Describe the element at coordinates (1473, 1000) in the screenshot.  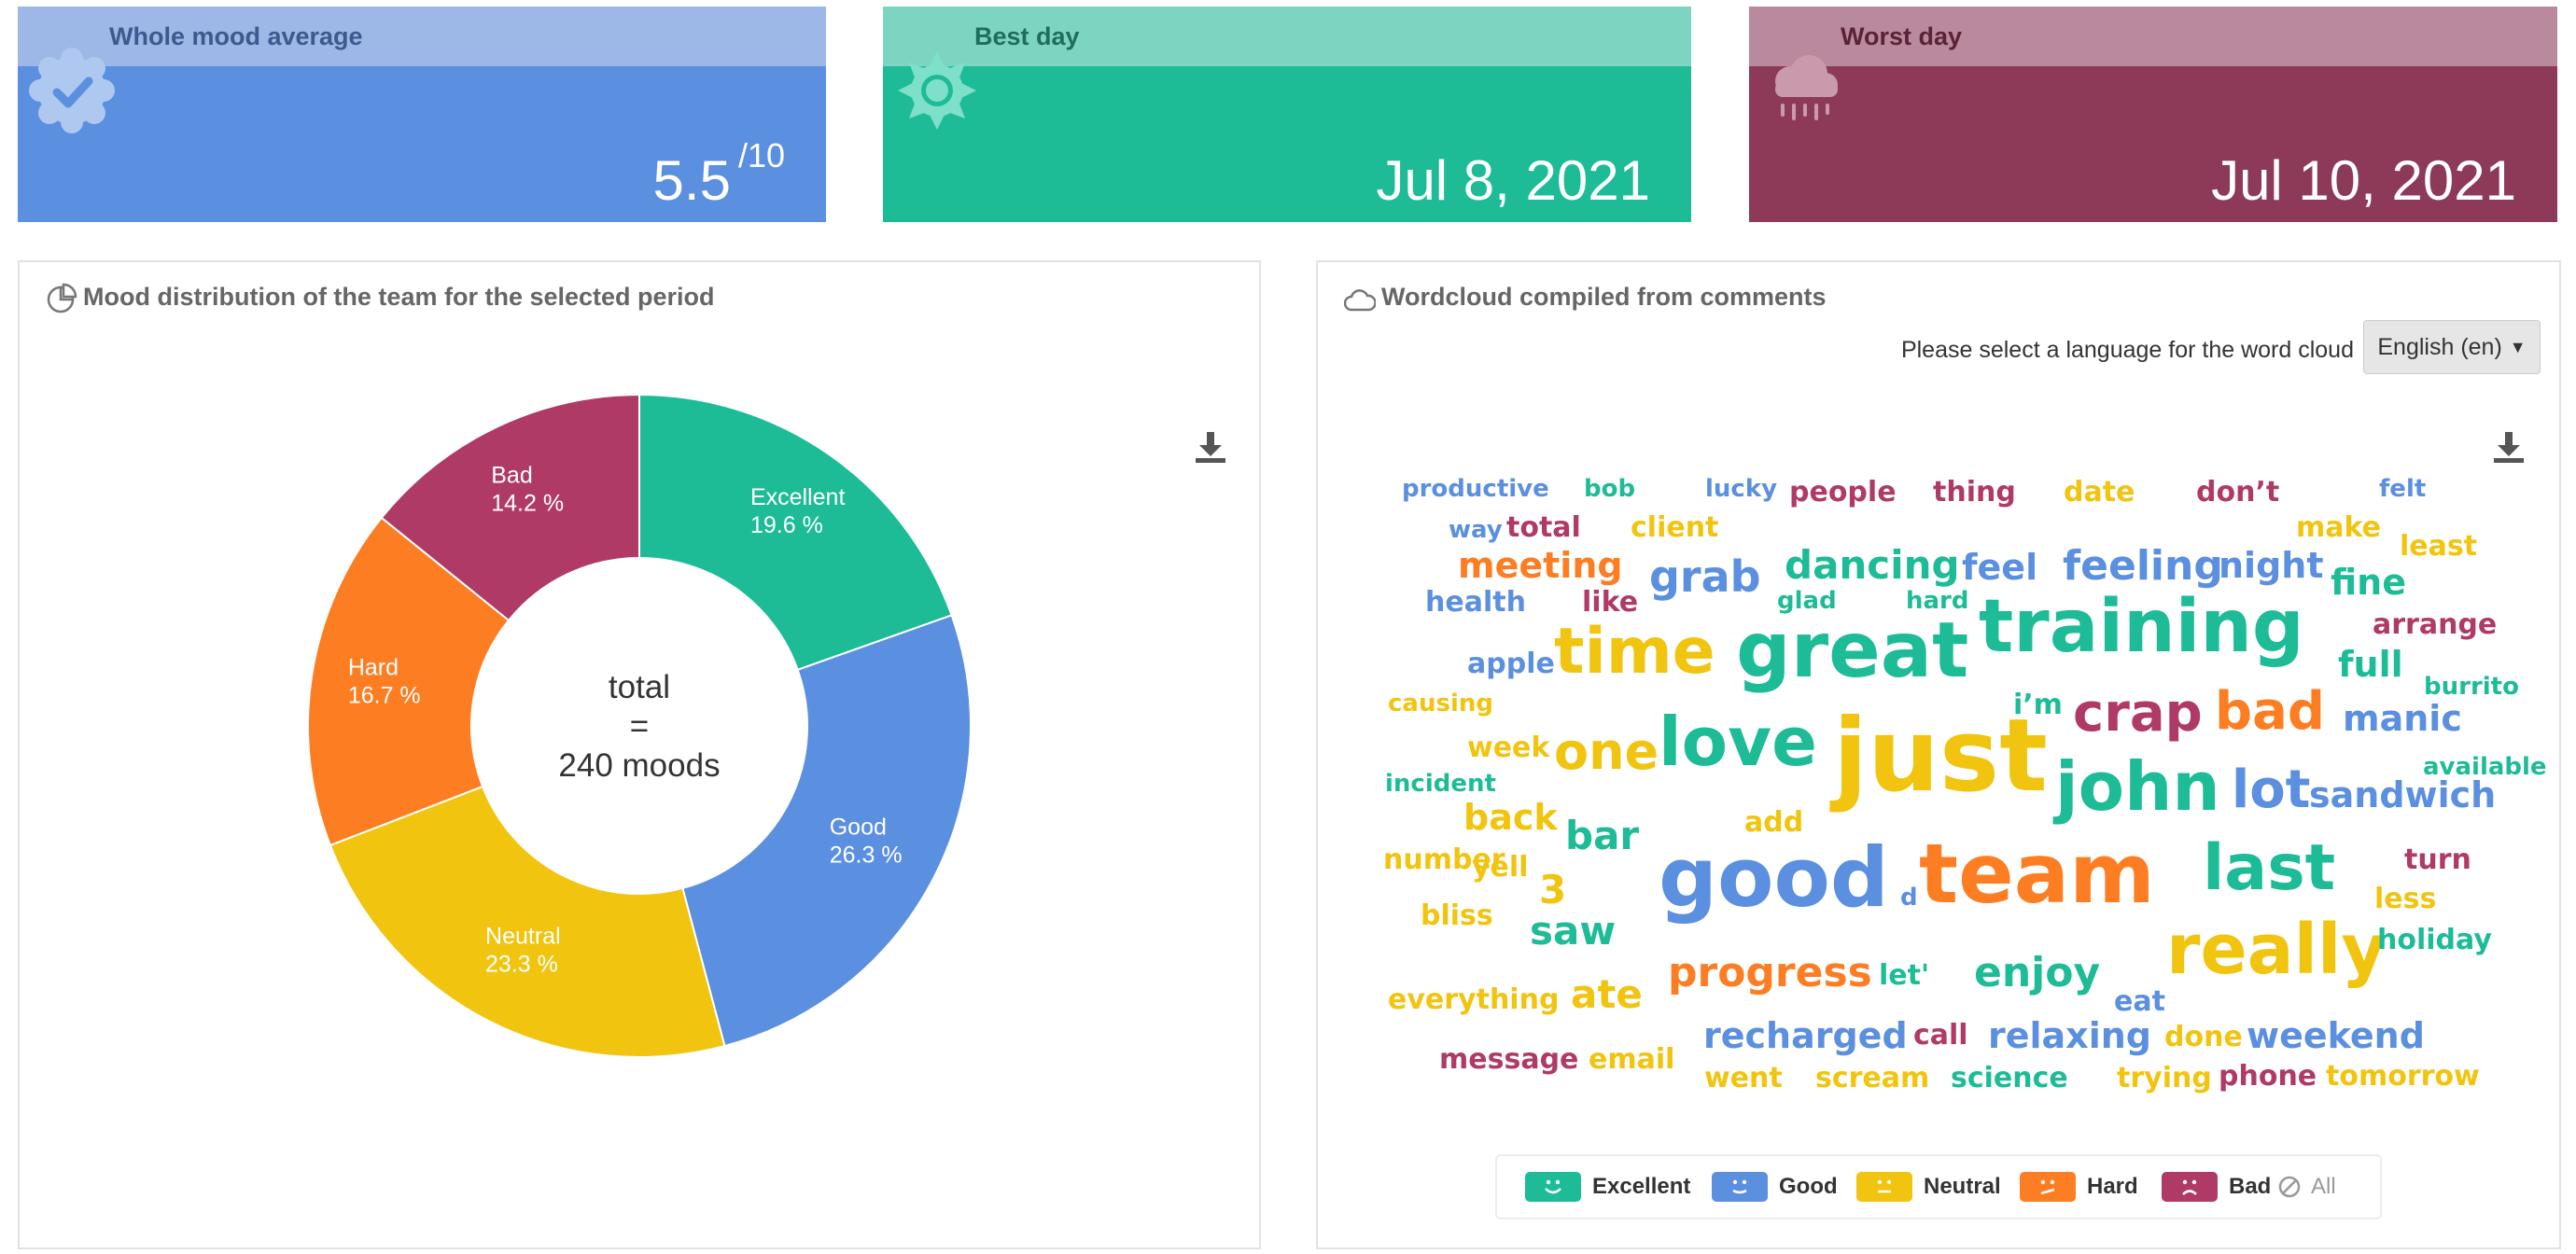
I see `wordcloud-word: everything` at that location.